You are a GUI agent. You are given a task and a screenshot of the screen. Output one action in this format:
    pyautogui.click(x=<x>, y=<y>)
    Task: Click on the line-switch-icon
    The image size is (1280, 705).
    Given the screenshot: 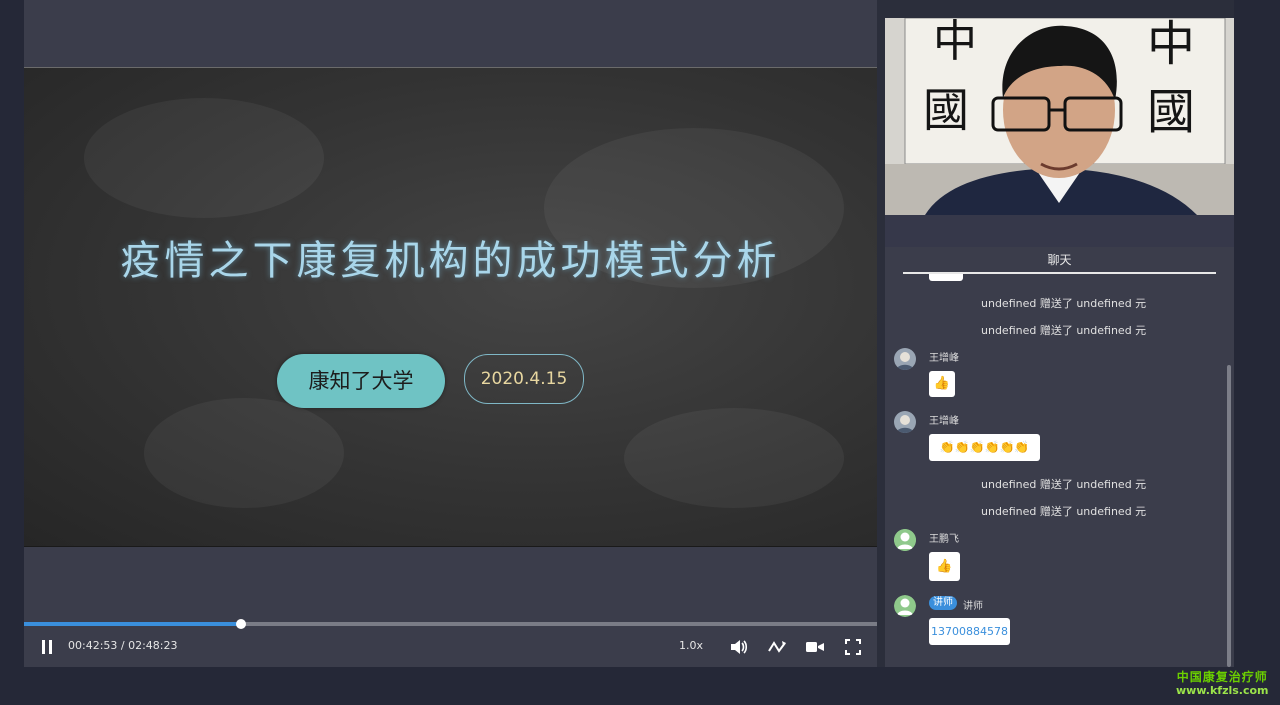 What is the action you would take?
    pyautogui.click(x=777, y=647)
    